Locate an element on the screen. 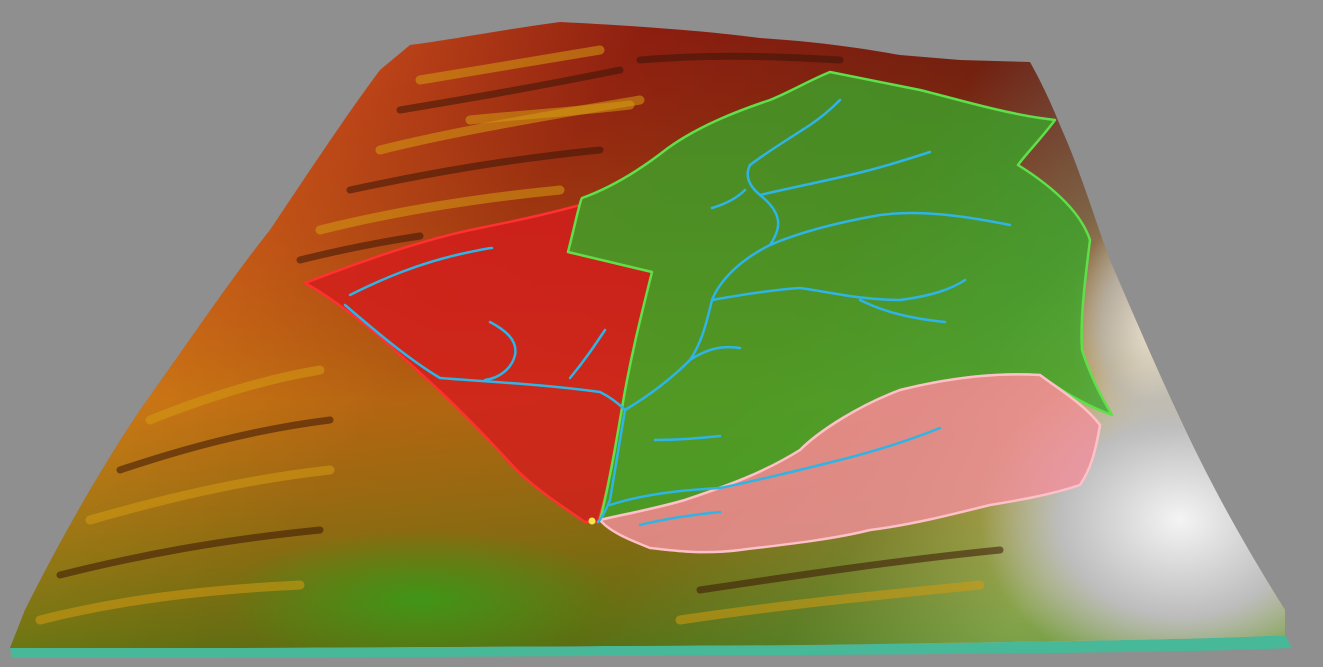  outlet-point-icon is located at coordinates (592, 521).